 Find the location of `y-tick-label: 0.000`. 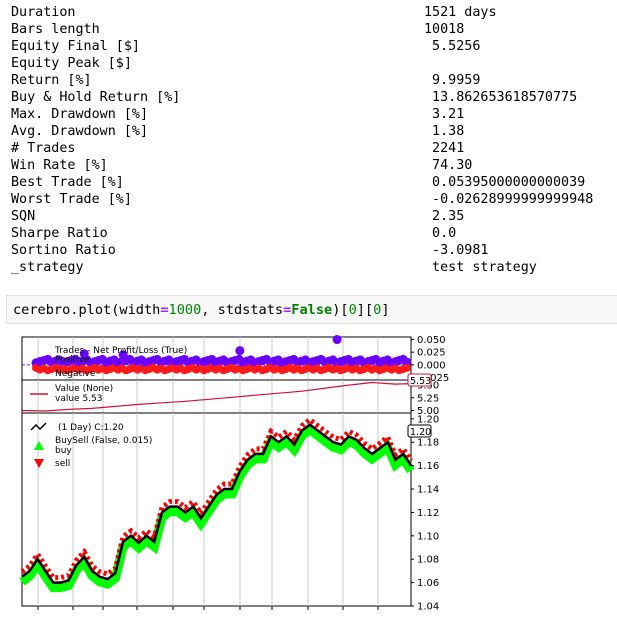

y-tick-label: 0.000 is located at coordinates (431, 365).